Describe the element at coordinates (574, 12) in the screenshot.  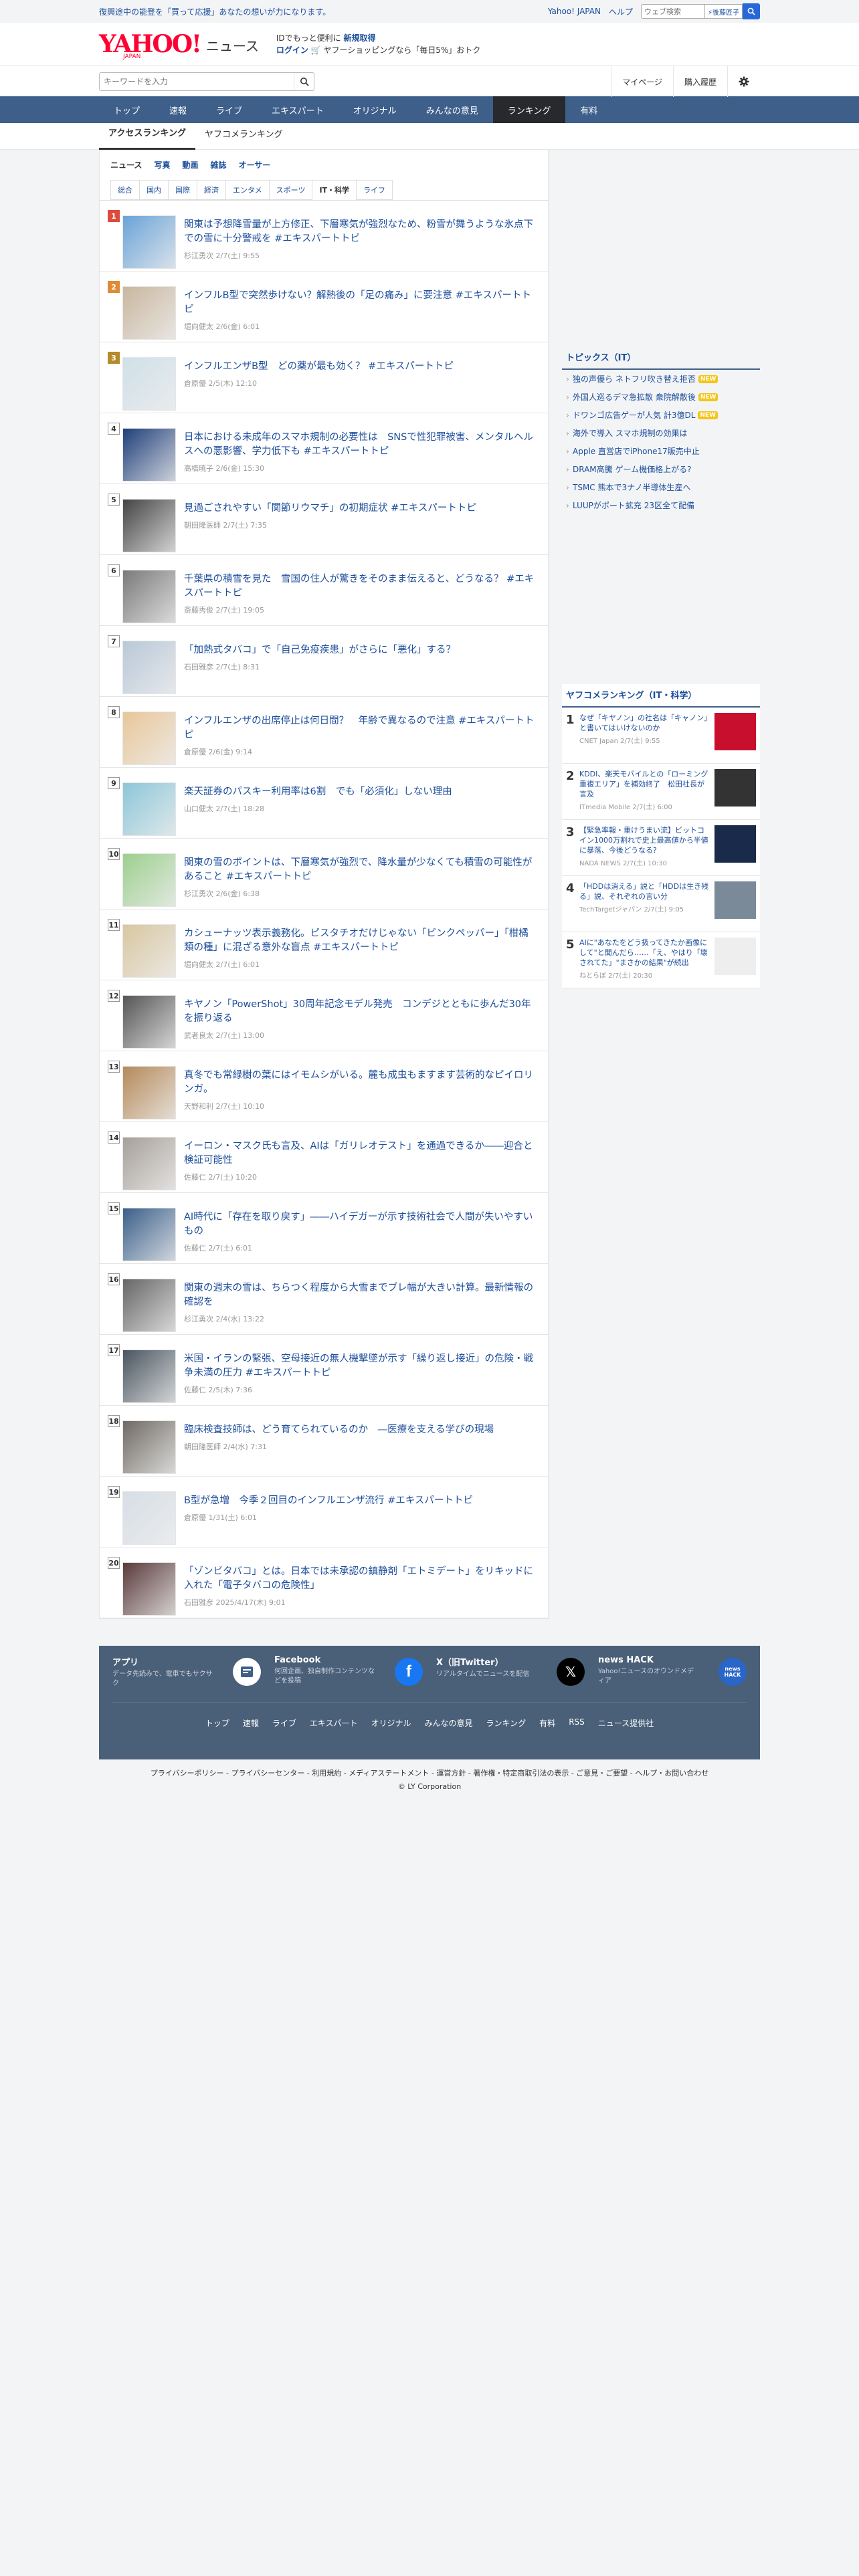
I see `yahoo-japan-link: Yahoo! JAPAN` at that location.